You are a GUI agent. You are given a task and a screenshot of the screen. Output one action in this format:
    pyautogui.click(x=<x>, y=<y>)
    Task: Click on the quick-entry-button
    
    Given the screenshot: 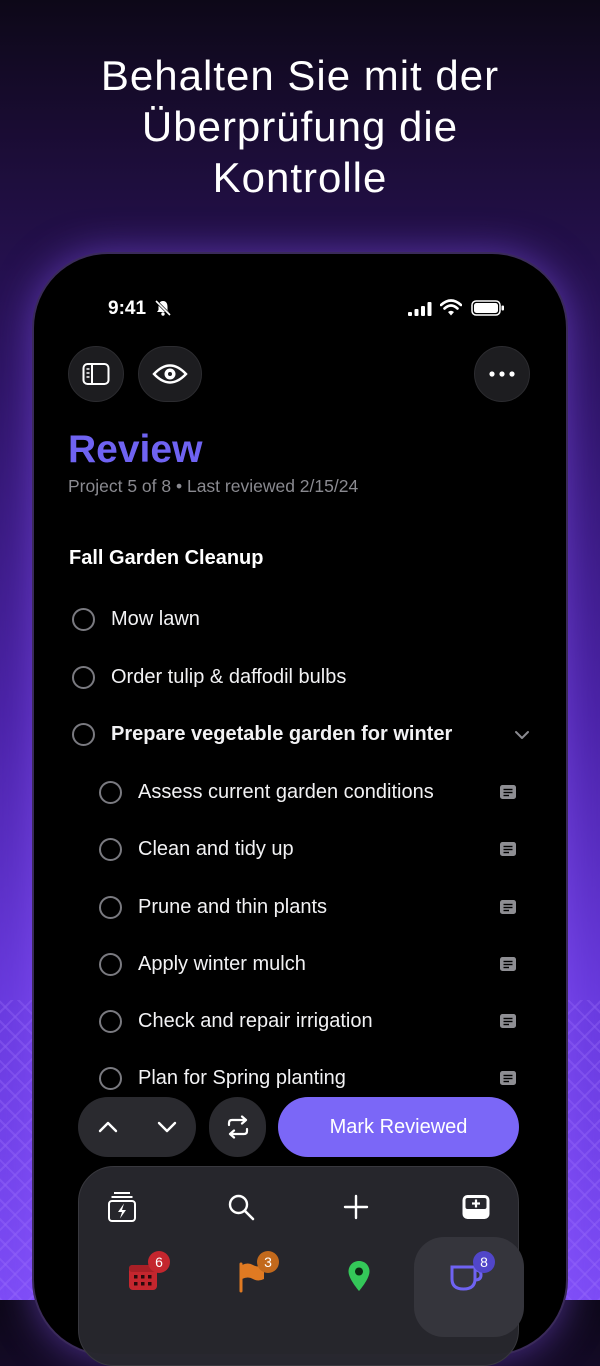 What is the action you would take?
    pyautogui.click(x=122, y=1207)
    